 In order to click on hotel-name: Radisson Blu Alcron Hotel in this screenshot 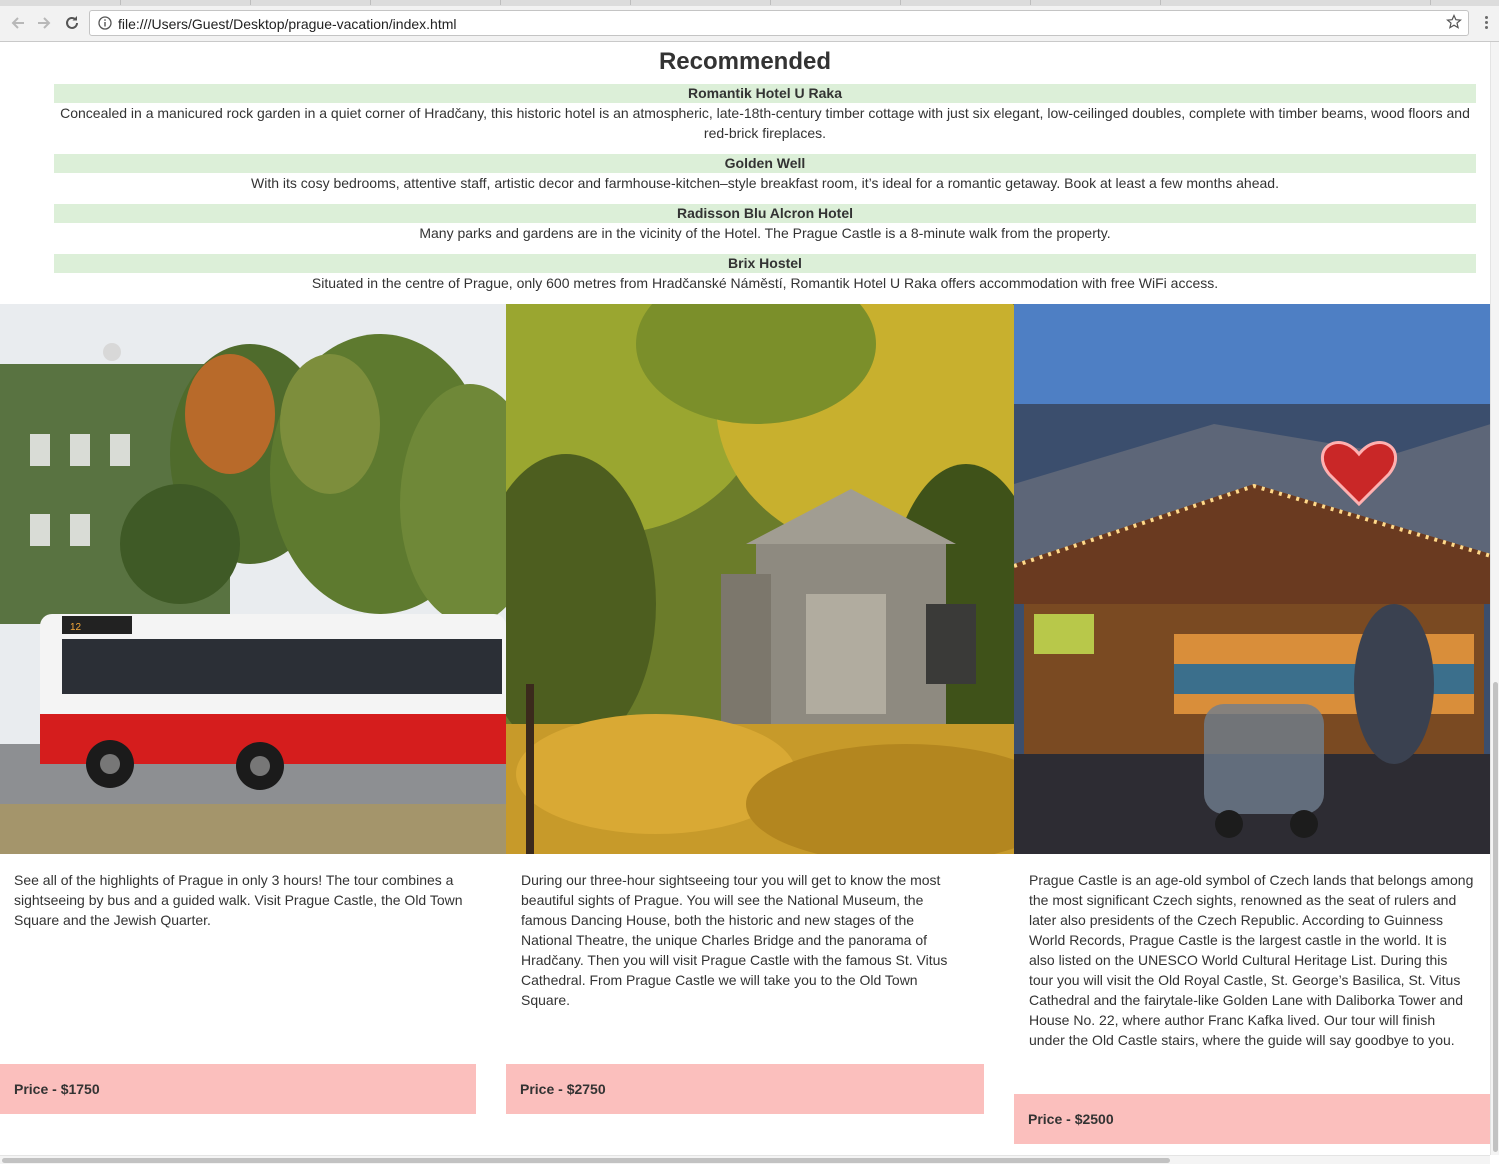, I will do `click(765, 213)`.